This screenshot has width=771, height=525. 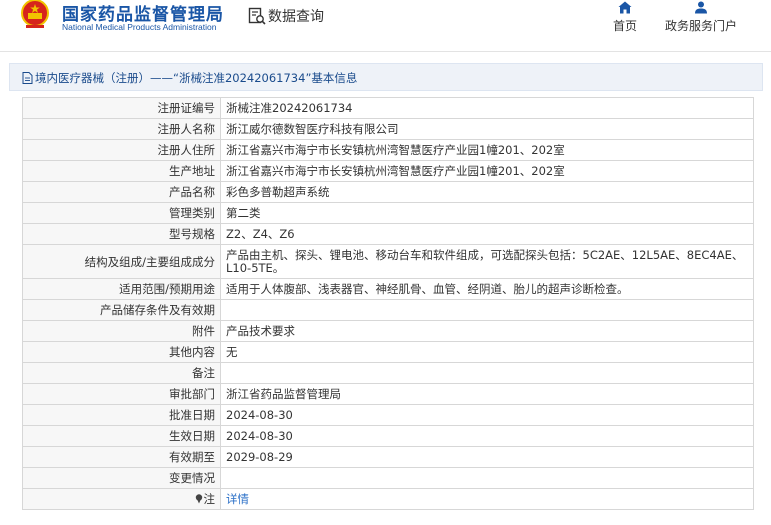 I want to click on breadcrumb-text: 境内医疗器械（注册）——“浙械注准20242061734”基本信息, so click(x=196, y=78).